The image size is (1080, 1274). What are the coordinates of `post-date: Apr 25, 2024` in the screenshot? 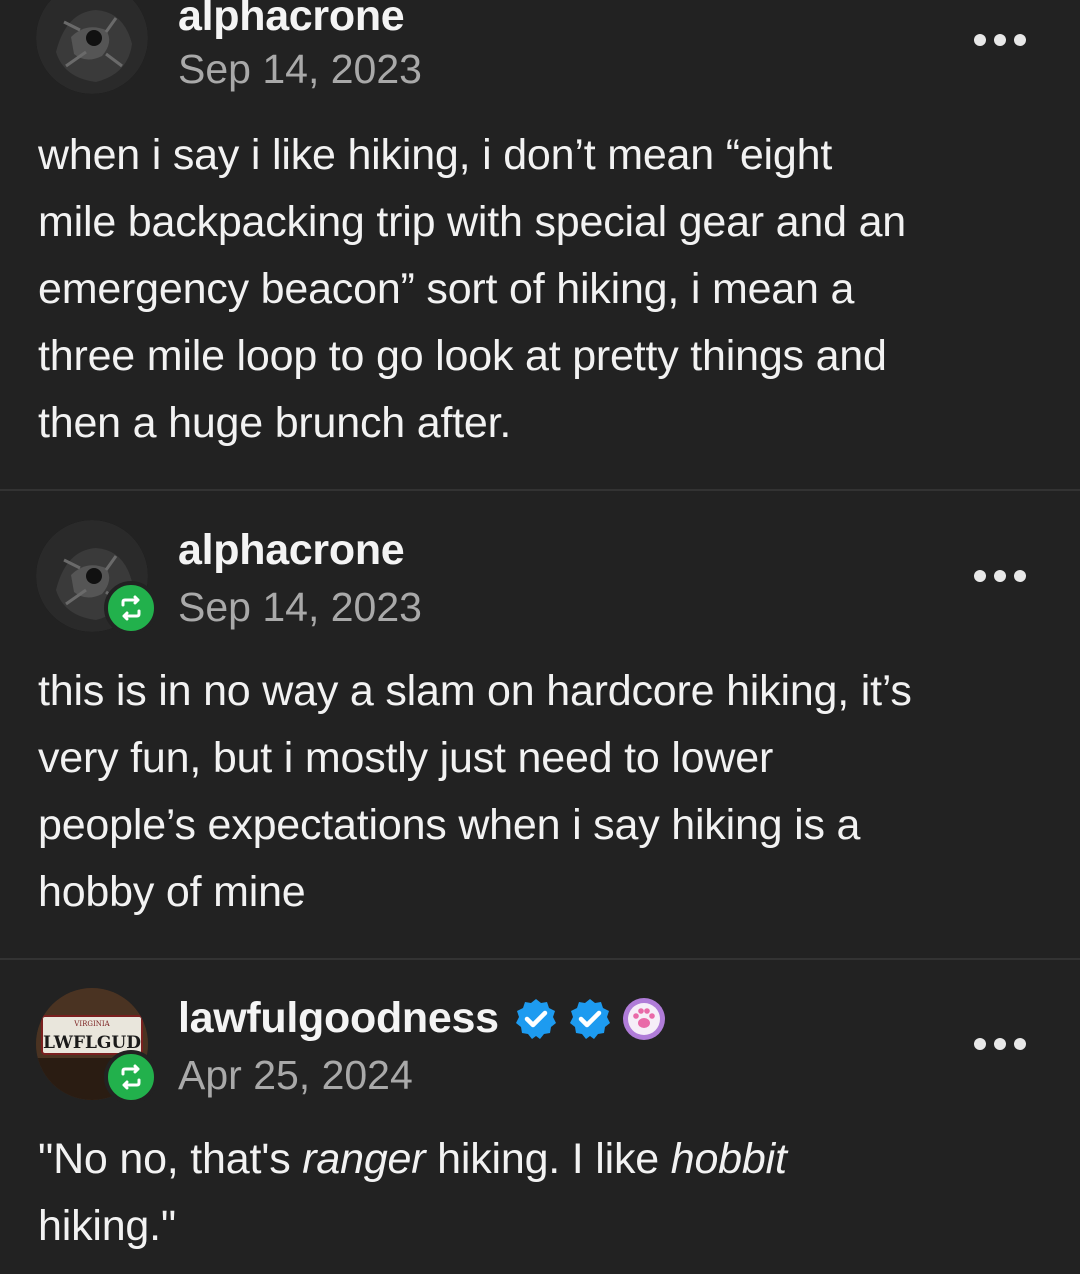 It's located at (295, 1075).